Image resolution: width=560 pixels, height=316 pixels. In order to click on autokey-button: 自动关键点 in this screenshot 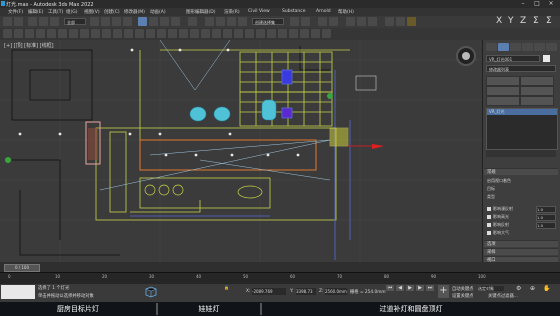, I will do `click(462, 289)`.